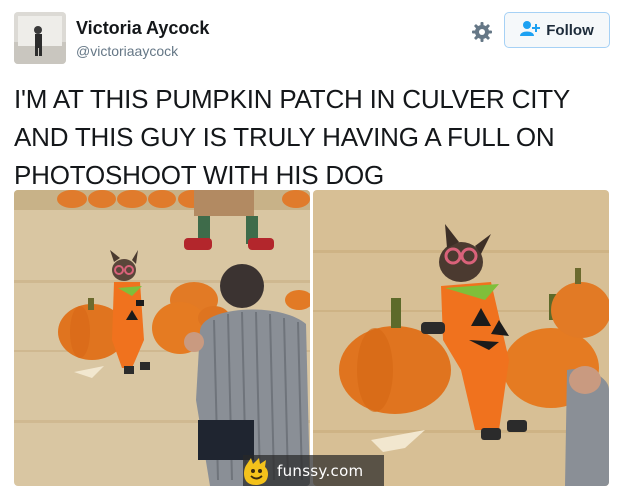 The height and width of the screenshot is (496, 625). Describe the element at coordinates (292, 99) in the screenshot. I see `tweet-line: I'M AT THIS PUMPKIN PATCH IN CULVER CITY` at that location.